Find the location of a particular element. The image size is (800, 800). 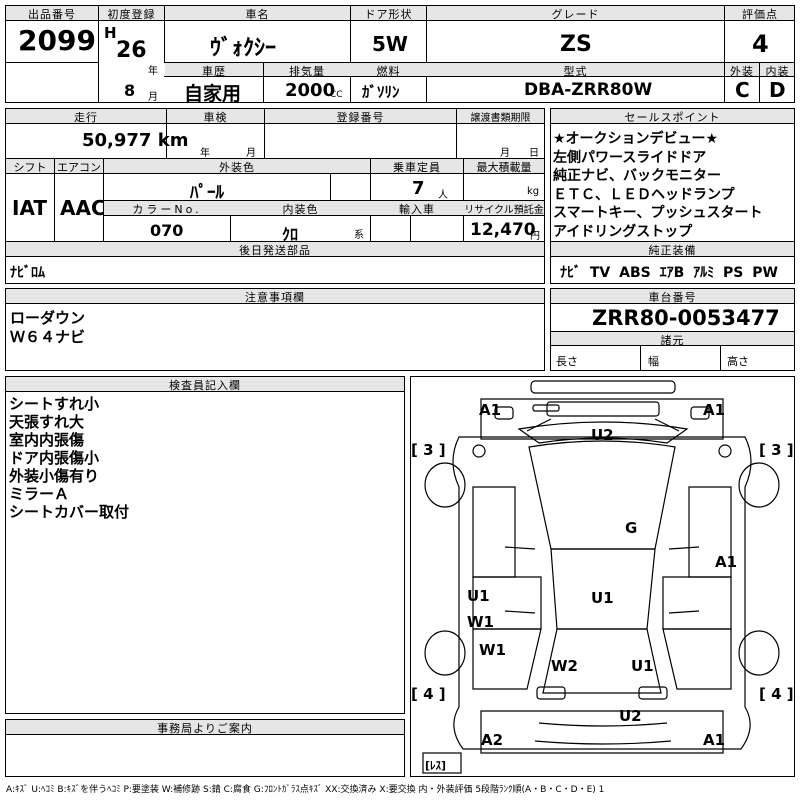

damage-roof: G is located at coordinates (631, 528).